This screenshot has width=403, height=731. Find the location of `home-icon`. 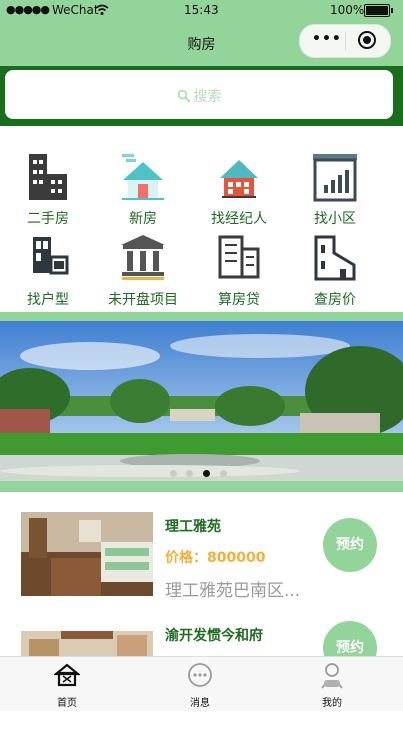

home-icon is located at coordinates (67, 675).